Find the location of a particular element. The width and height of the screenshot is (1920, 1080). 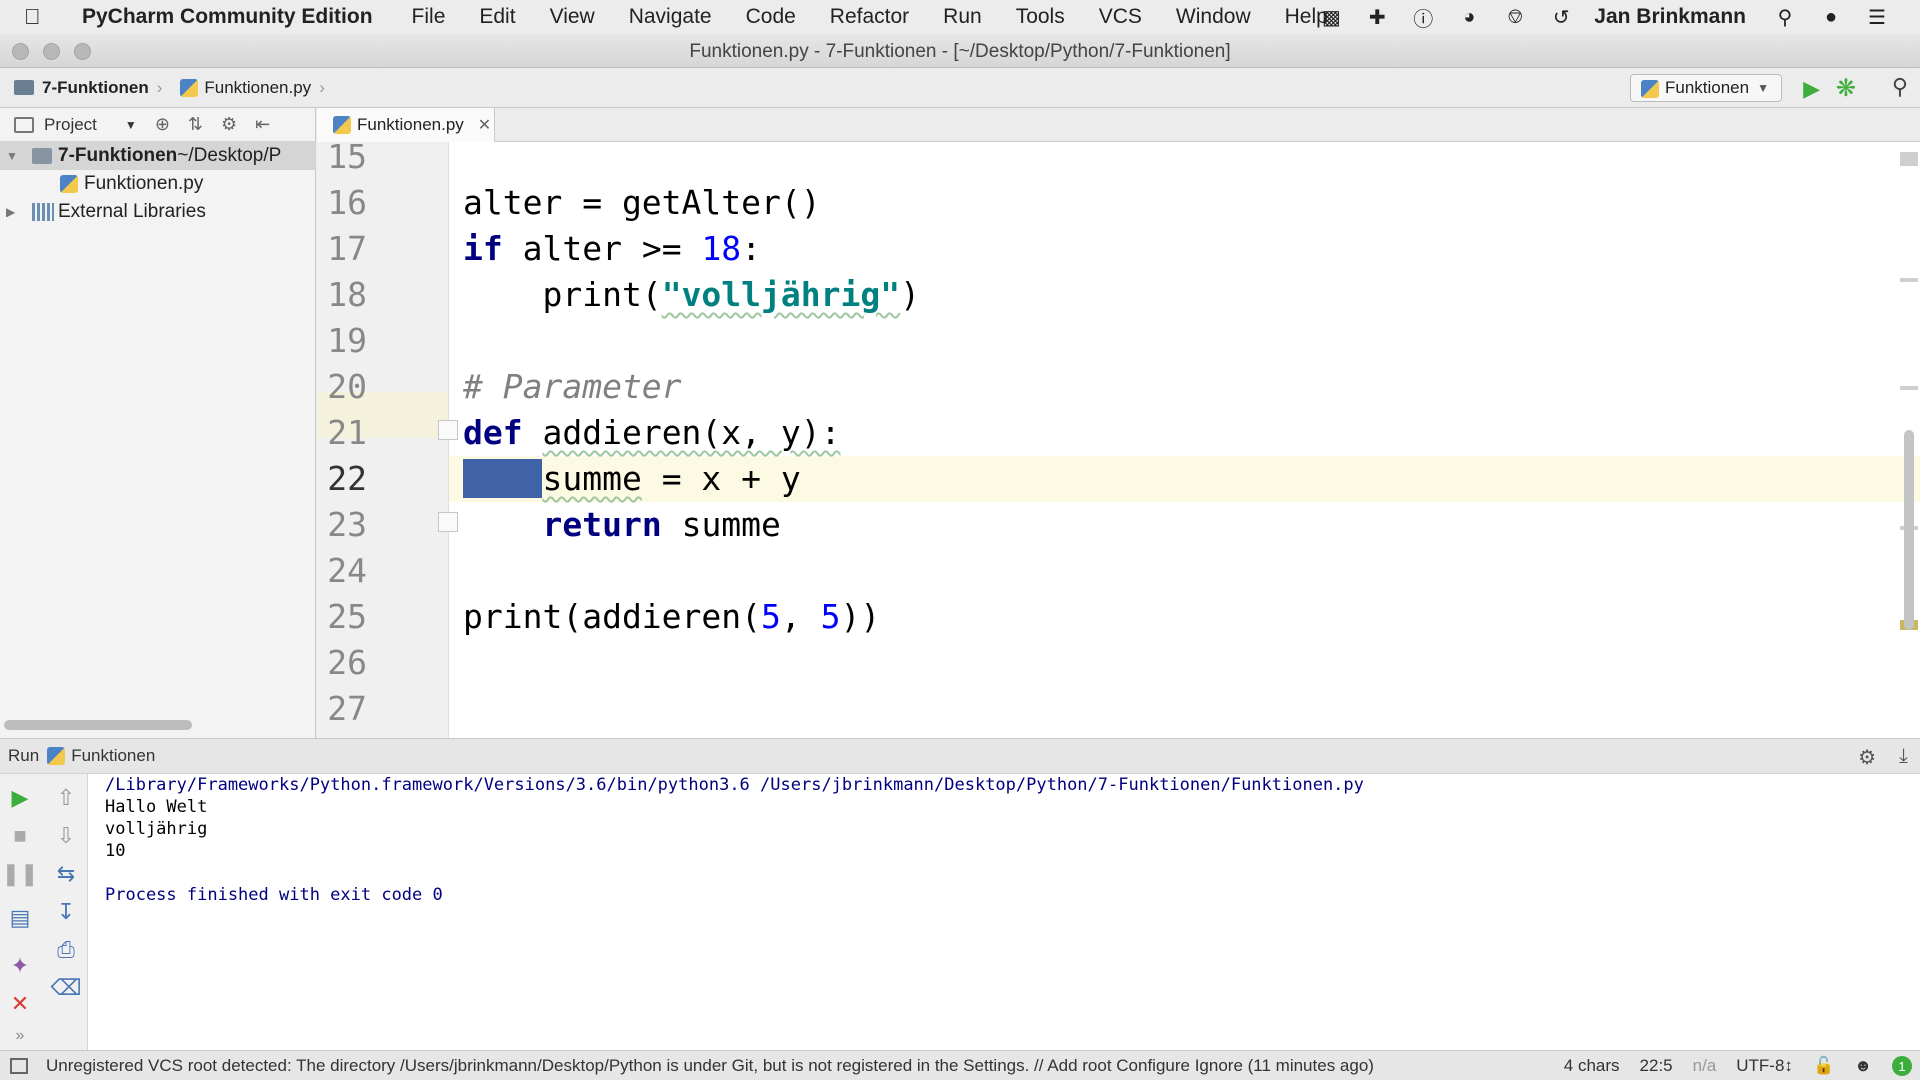

line-number: 27 is located at coordinates (347, 708).